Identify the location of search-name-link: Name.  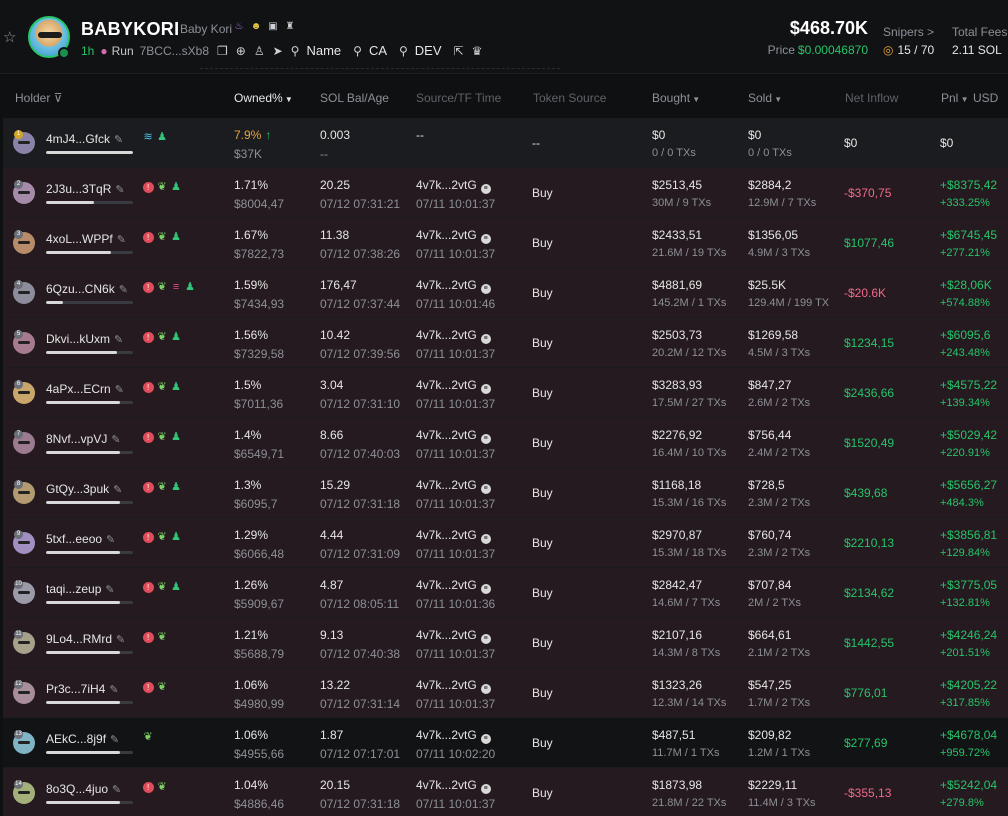
(323, 50).